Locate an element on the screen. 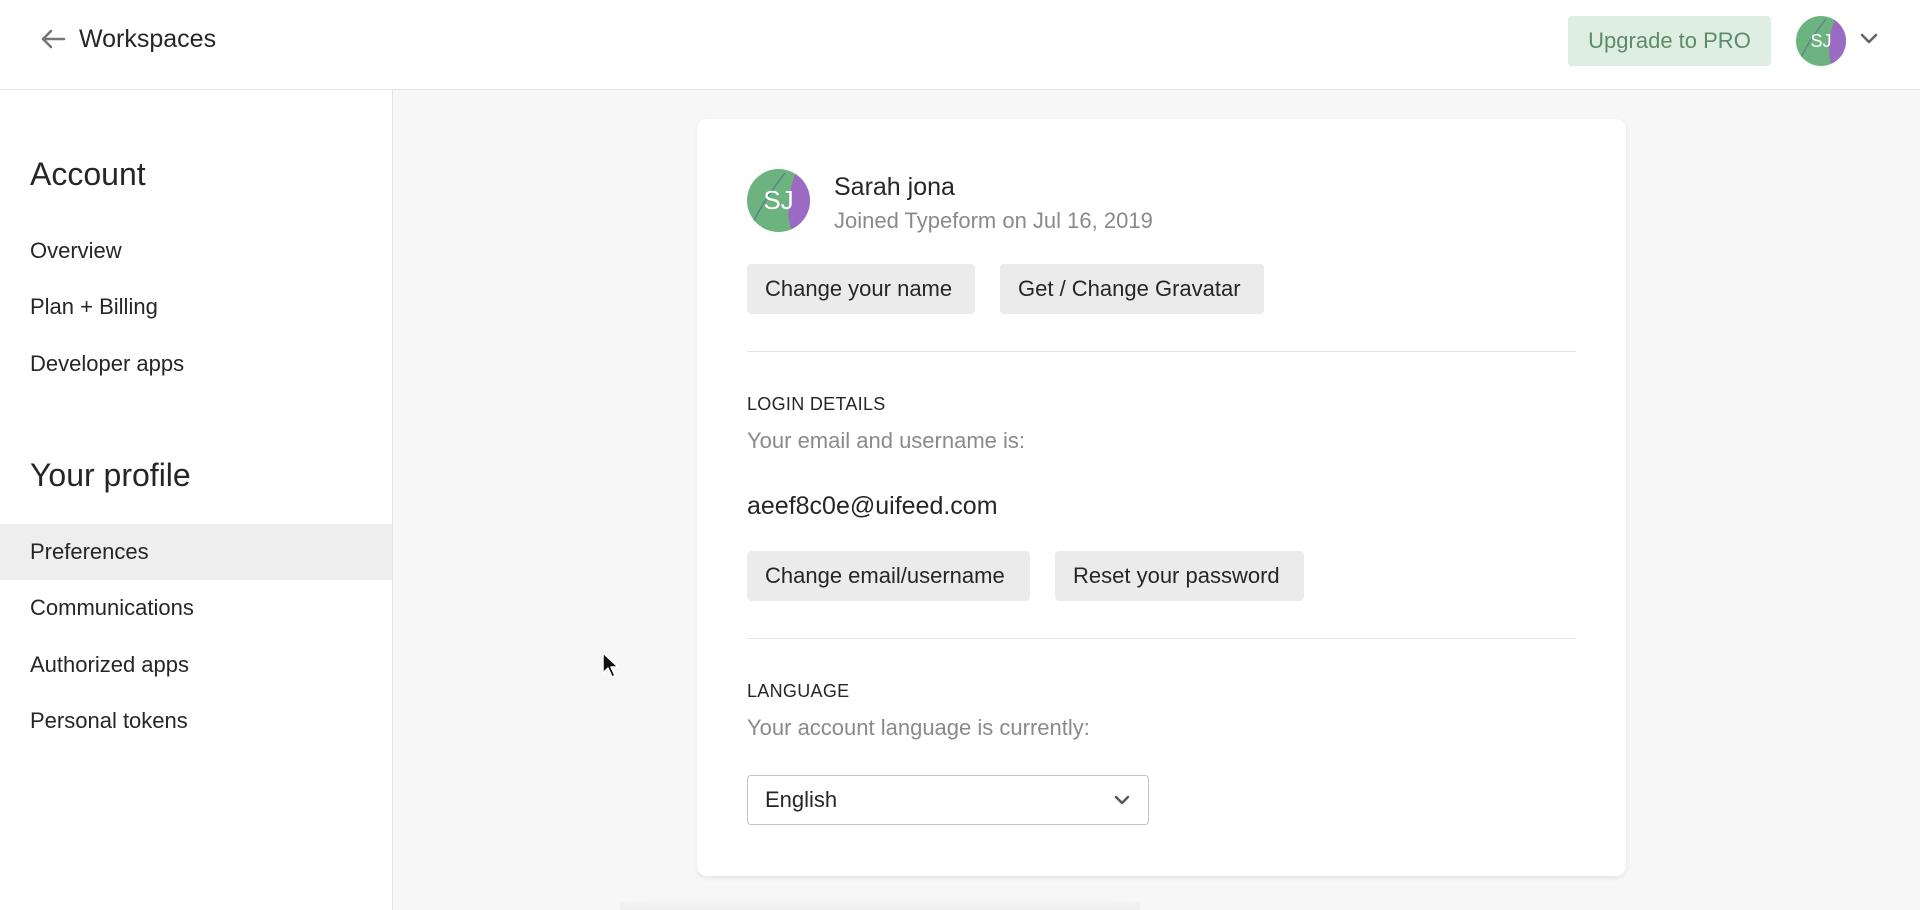  language-select: English is located at coordinates (948, 800).